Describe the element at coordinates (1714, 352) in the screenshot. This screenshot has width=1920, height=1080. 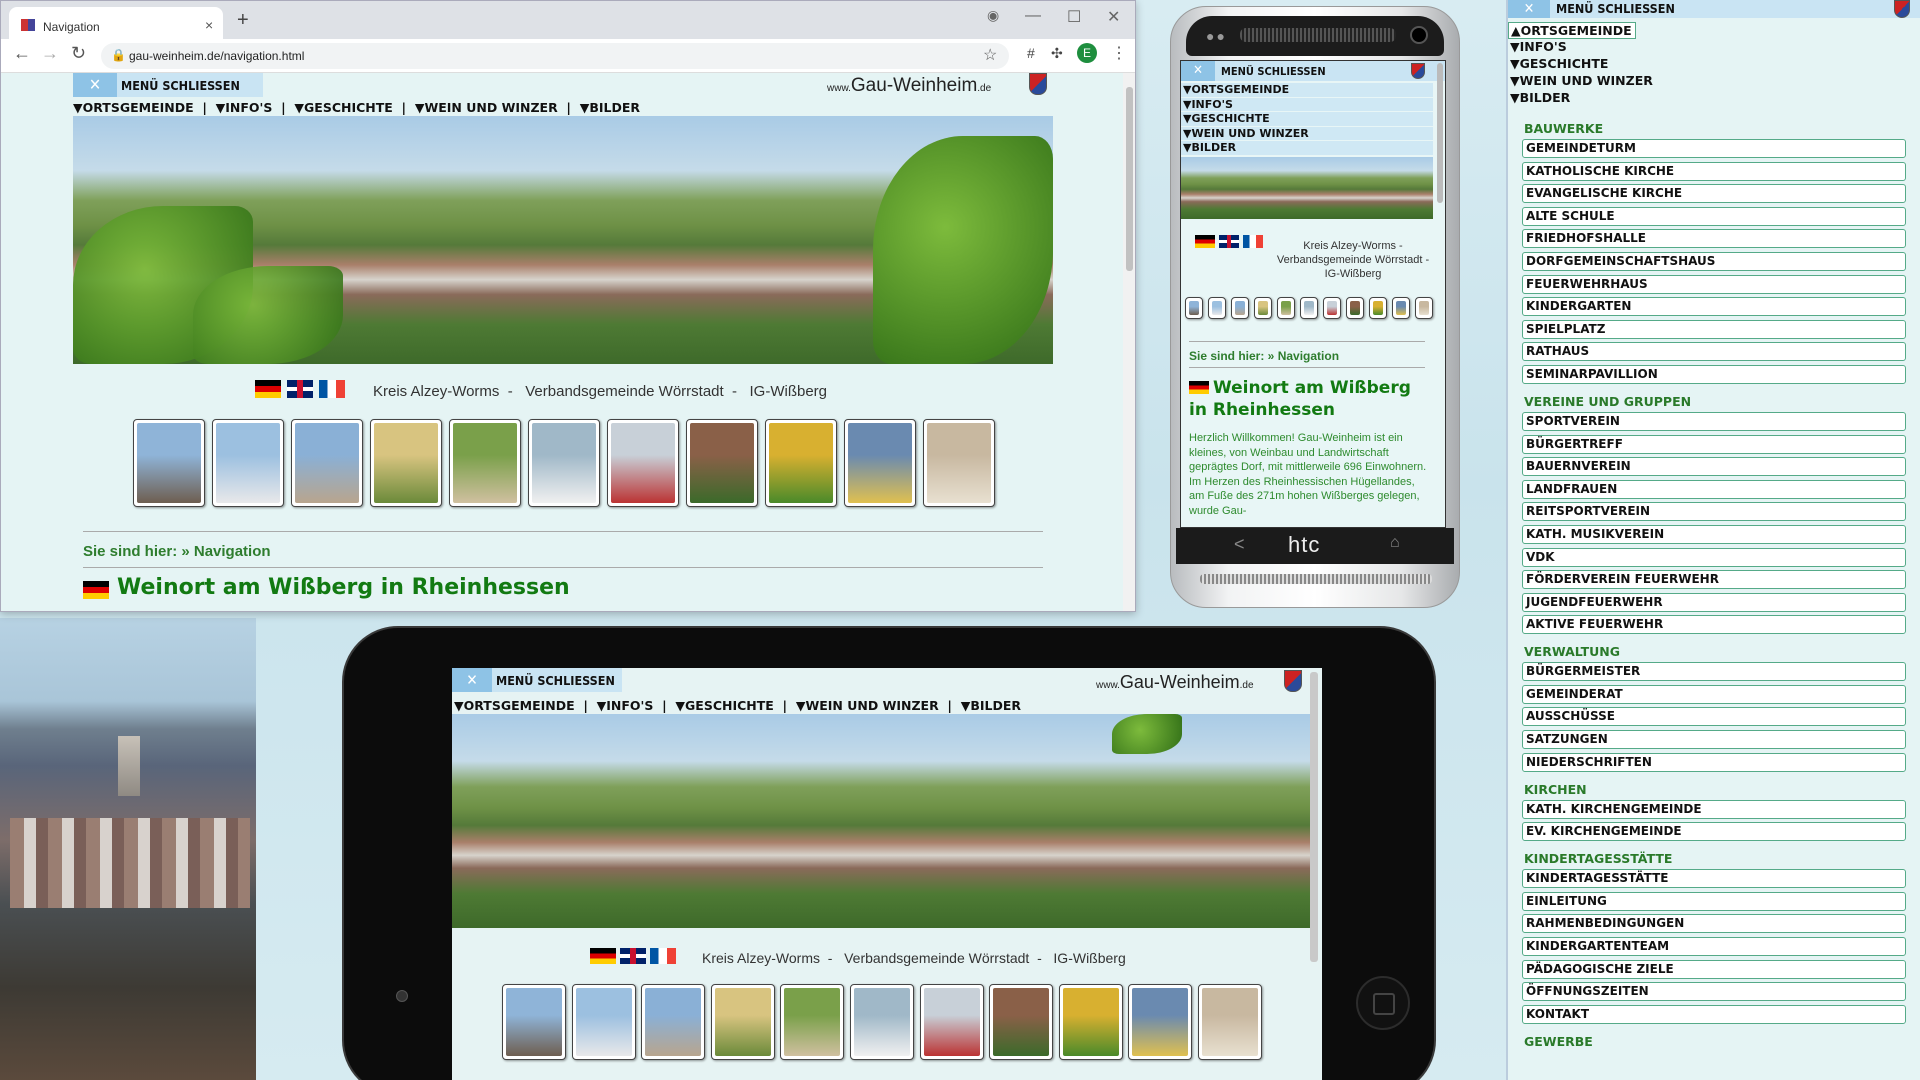
I see `menu-item: RATHAUS` at that location.